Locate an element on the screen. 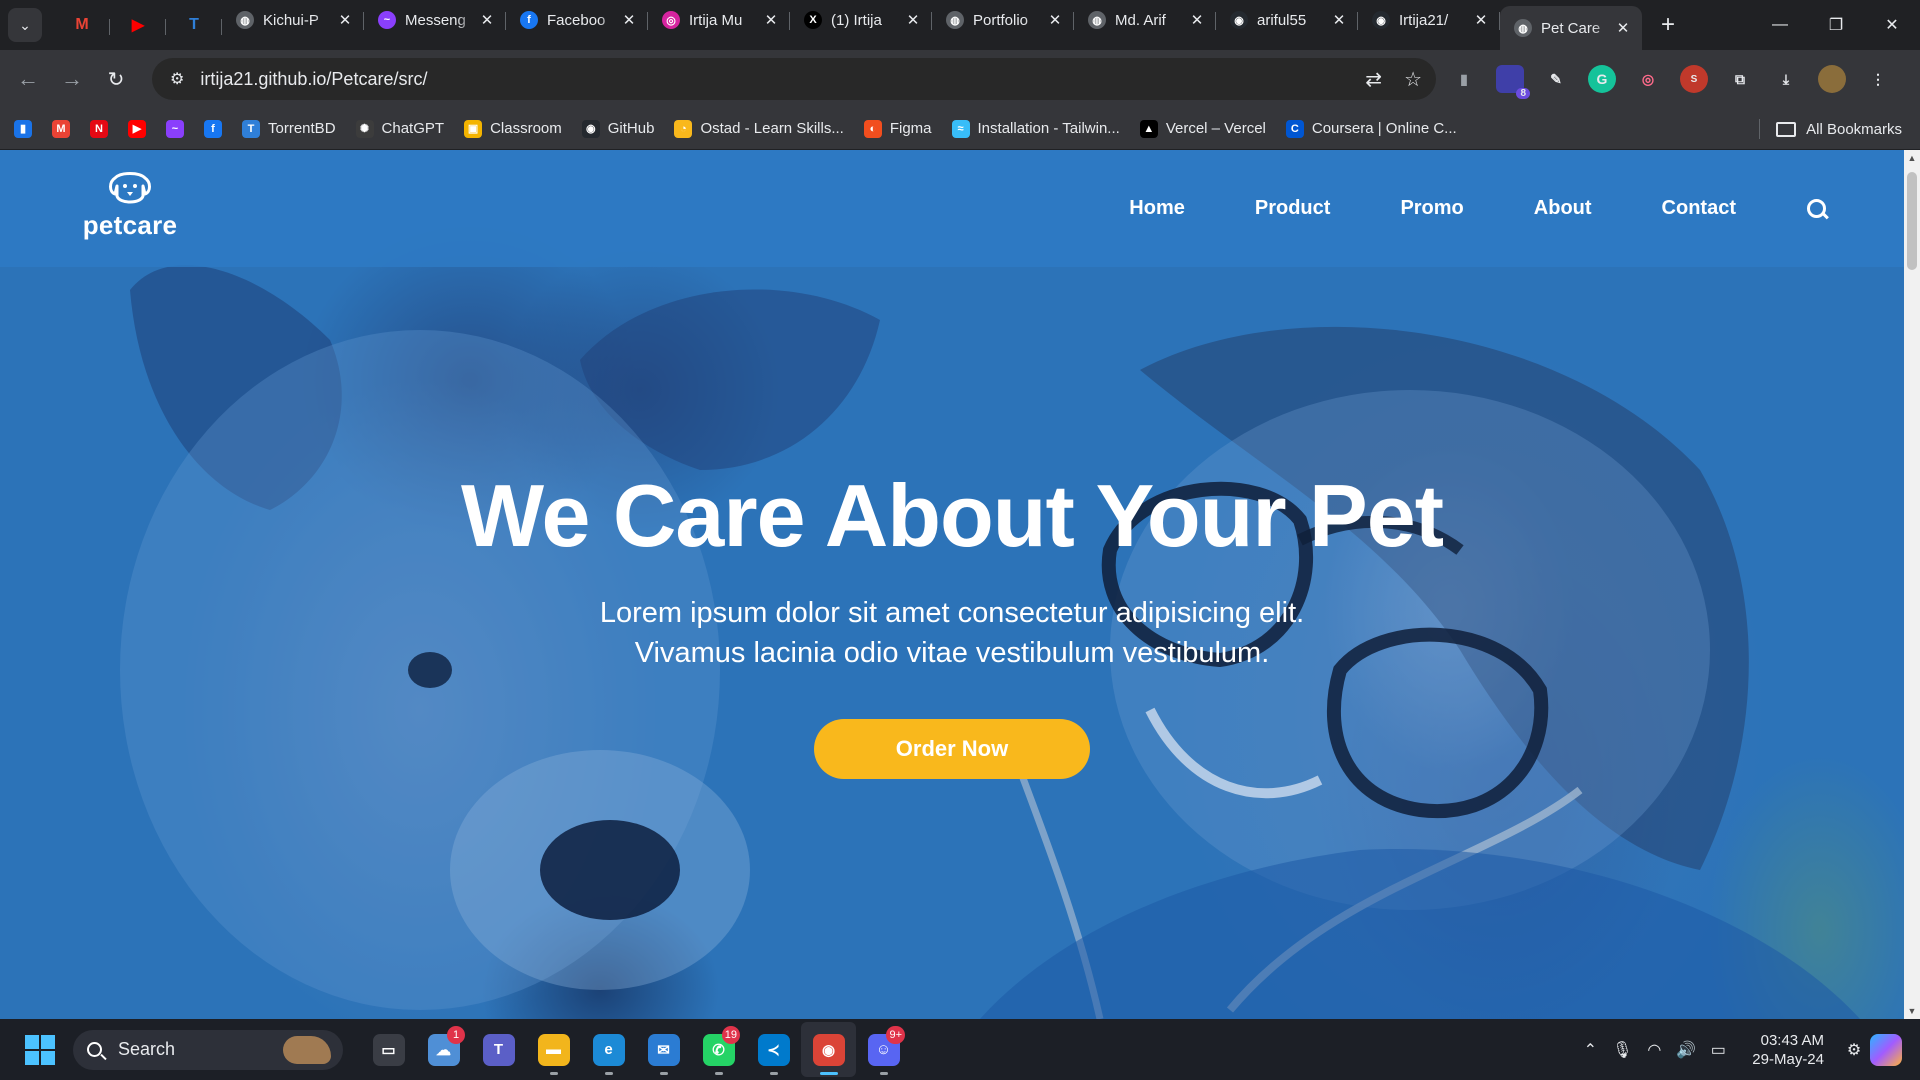 The height and width of the screenshot is (1080, 1920). taskbar-app: ✆ 19 is located at coordinates (718, 1049).